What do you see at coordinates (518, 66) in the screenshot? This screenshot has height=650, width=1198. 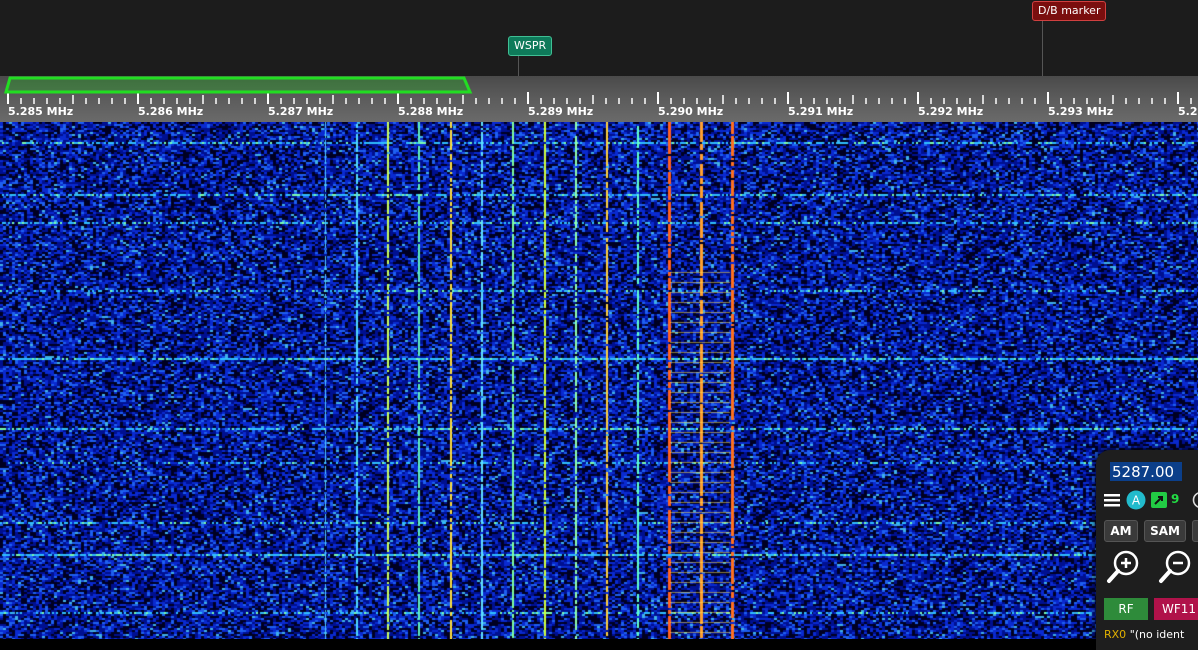 I see `wspr-marker-line` at bounding box center [518, 66].